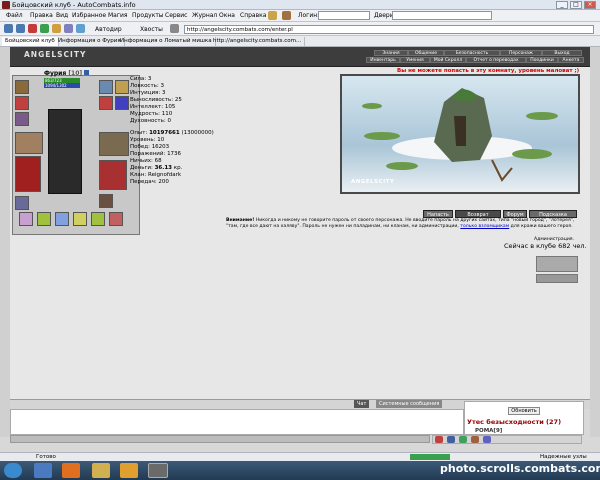 The height and width of the screenshot is (480, 600). I want to click on stat-spirituality: Духовность: 0, so click(150, 121).